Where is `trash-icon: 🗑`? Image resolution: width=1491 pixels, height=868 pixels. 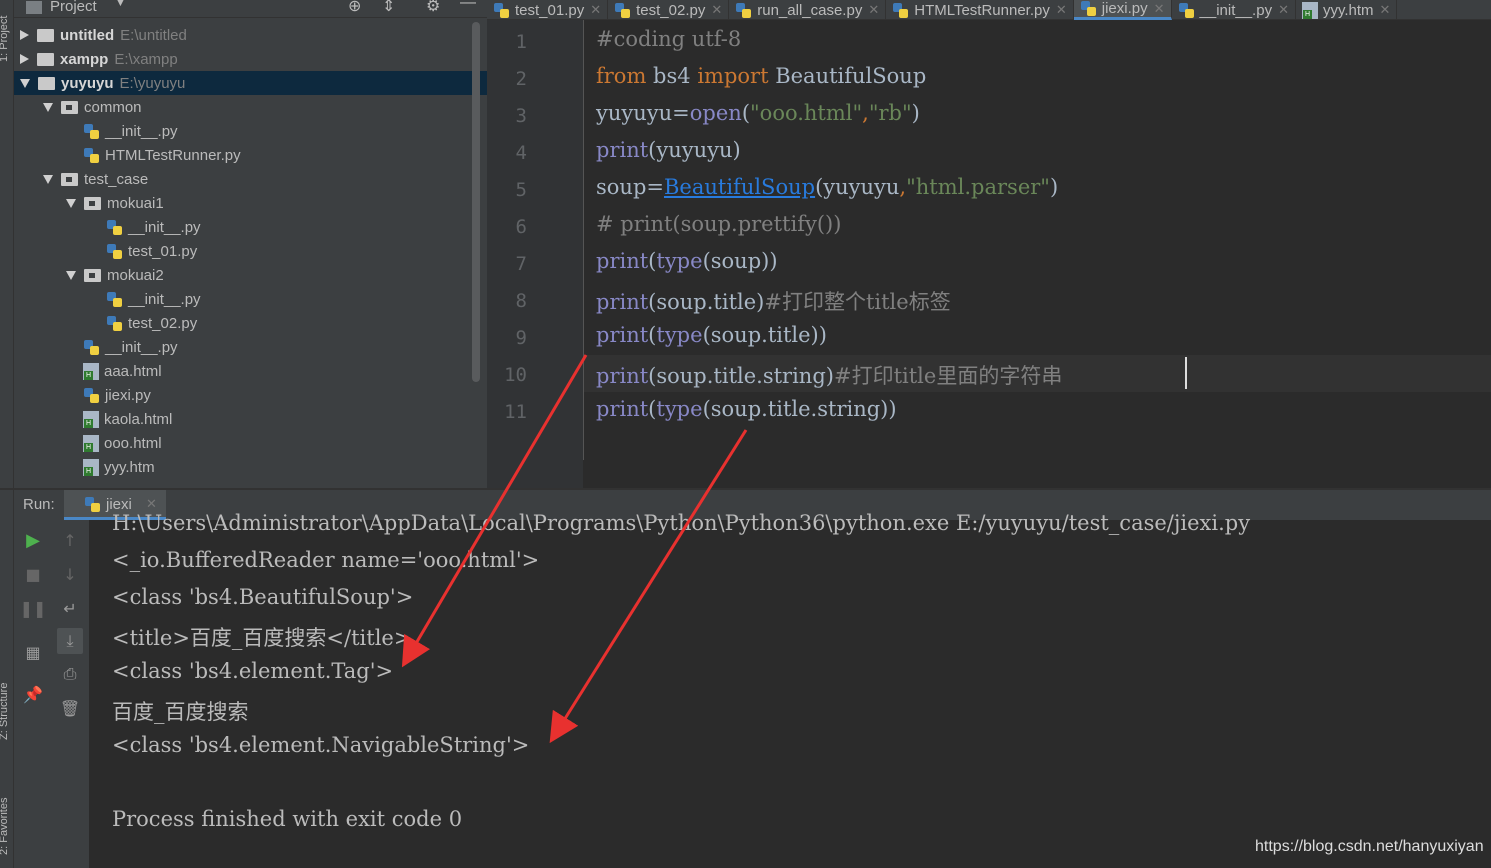 trash-icon: 🗑 is located at coordinates (70, 708).